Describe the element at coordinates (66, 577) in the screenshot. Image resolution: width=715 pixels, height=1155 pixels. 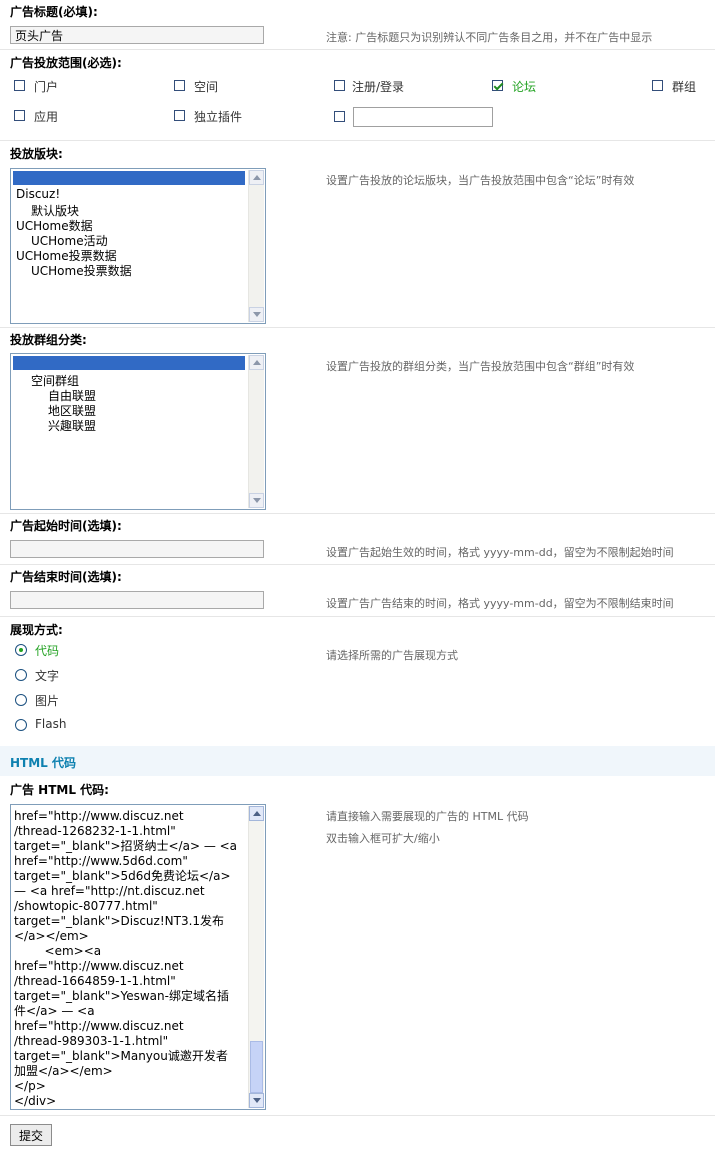
I see `end-time-label: 广告结束时间(选填):` at that location.